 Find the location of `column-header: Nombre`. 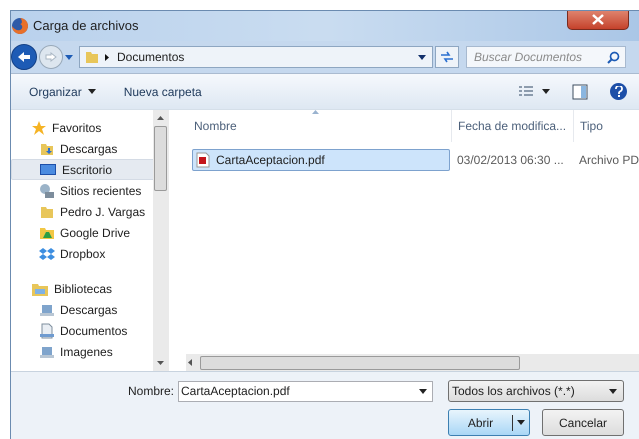

column-header: Nombre is located at coordinates (318, 126).